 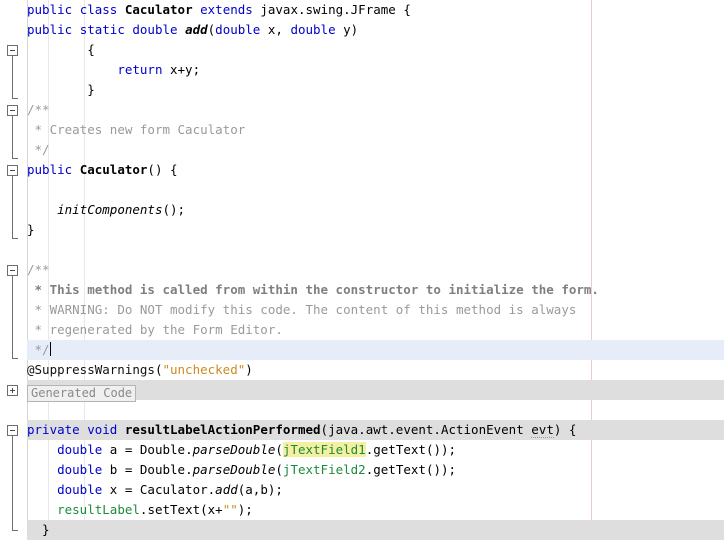 I want to click on code-line-19: @SuppressWarnings("unchecked"), so click(x=375, y=370).